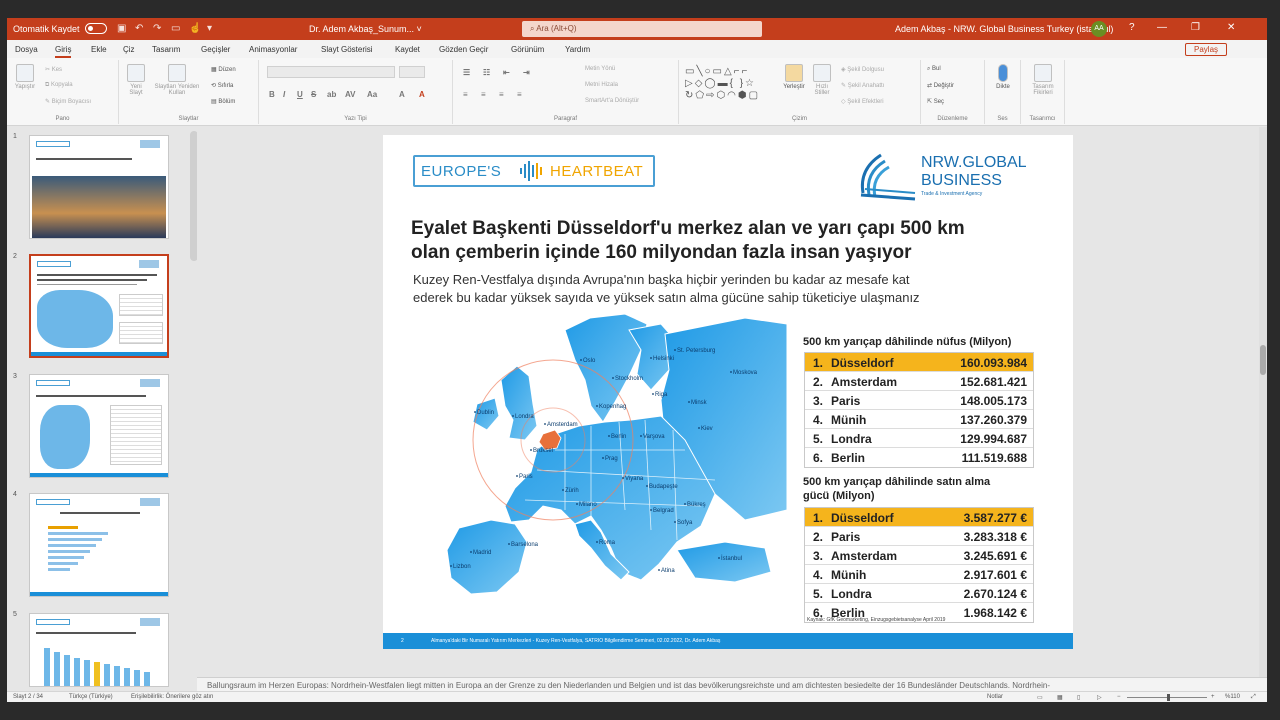  What do you see at coordinates (91, 697) in the screenshot?
I see `language-indicator: Türkçe (Türkiye)` at bounding box center [91, 697].